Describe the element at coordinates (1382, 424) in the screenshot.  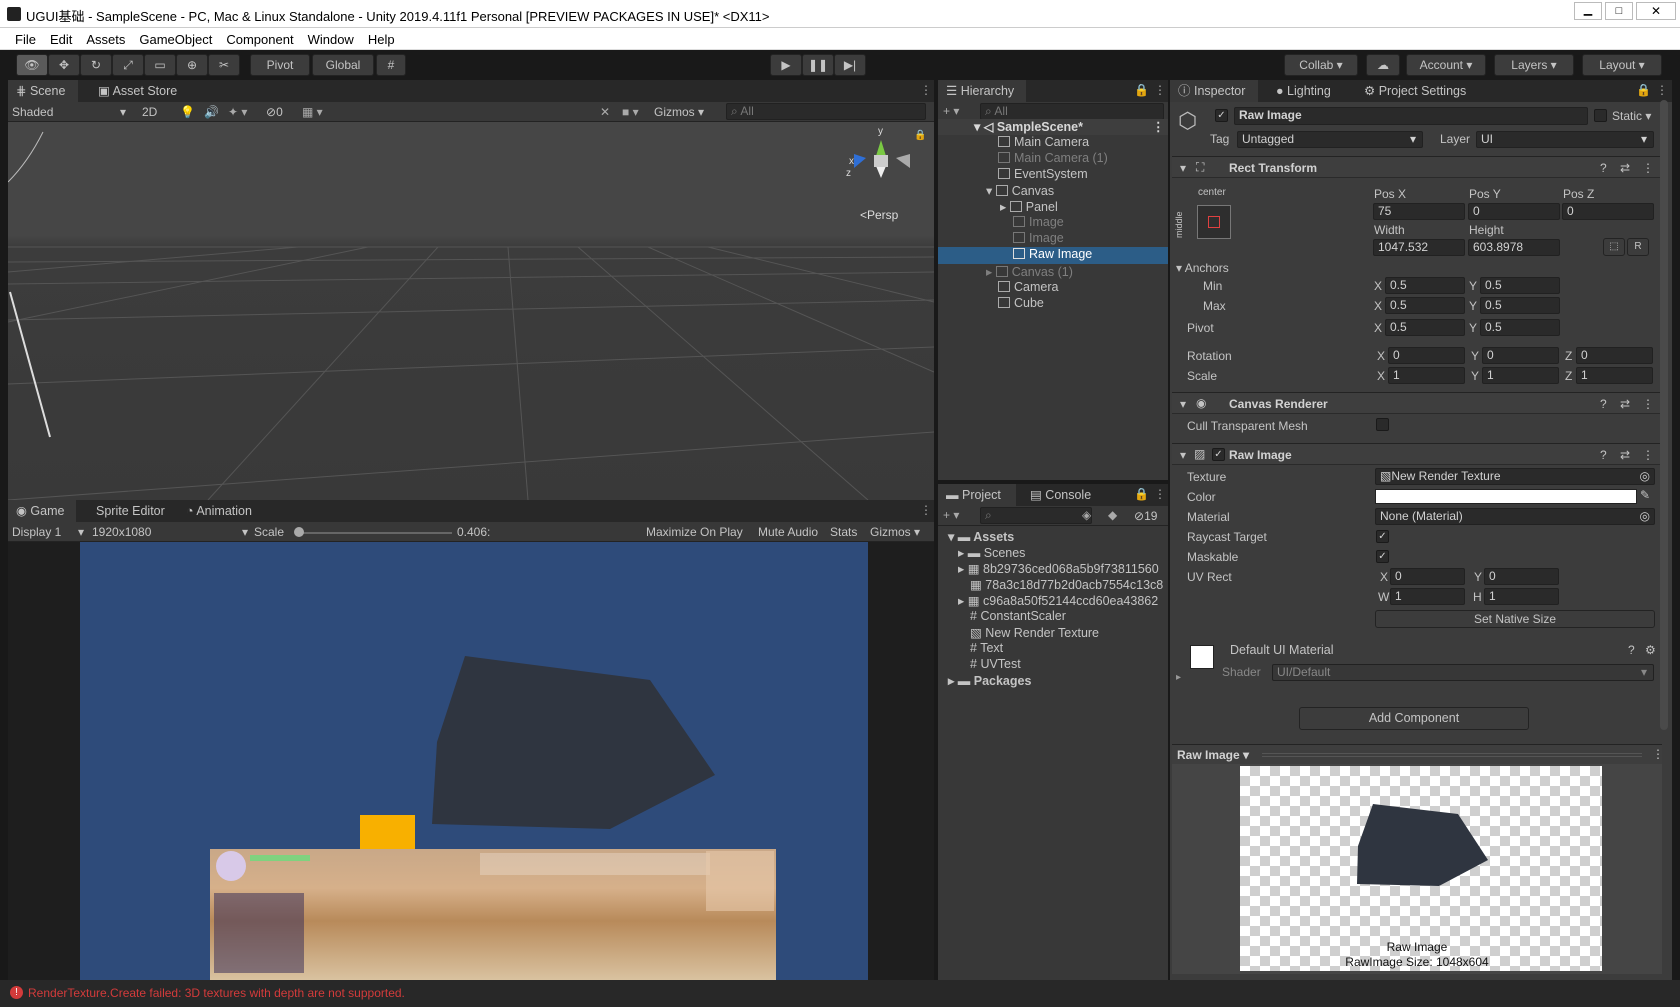
I see `cull-transparent-checkbox` at that location.